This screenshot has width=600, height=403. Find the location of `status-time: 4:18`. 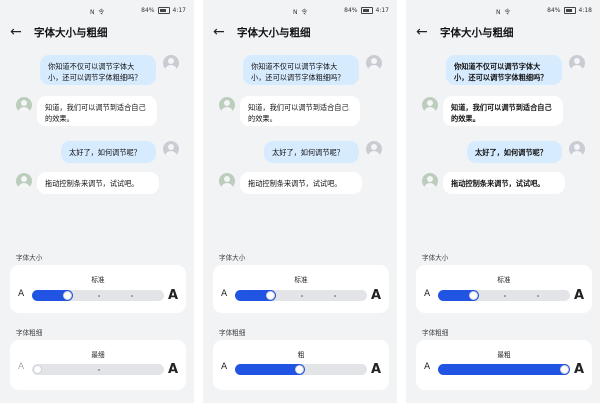

status-time: 4:18 is located at coordinates (585, 10).